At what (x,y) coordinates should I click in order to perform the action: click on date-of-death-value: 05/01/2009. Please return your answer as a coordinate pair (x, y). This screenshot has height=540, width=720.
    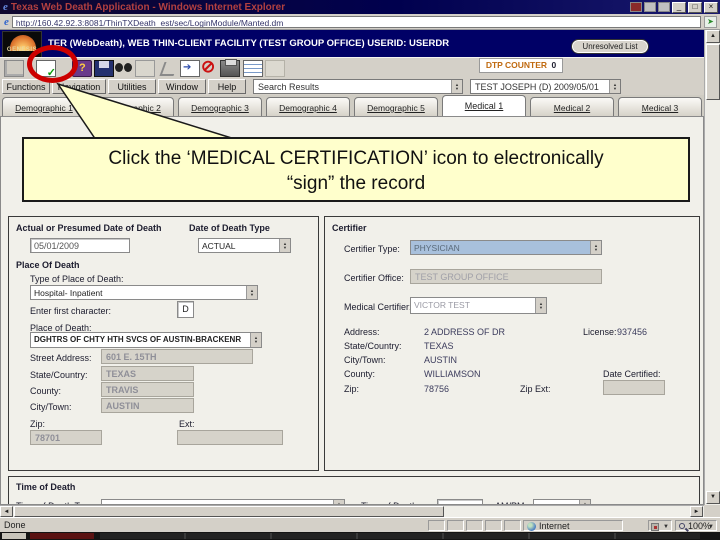
    Looking at the image, I should click on (57, 246).